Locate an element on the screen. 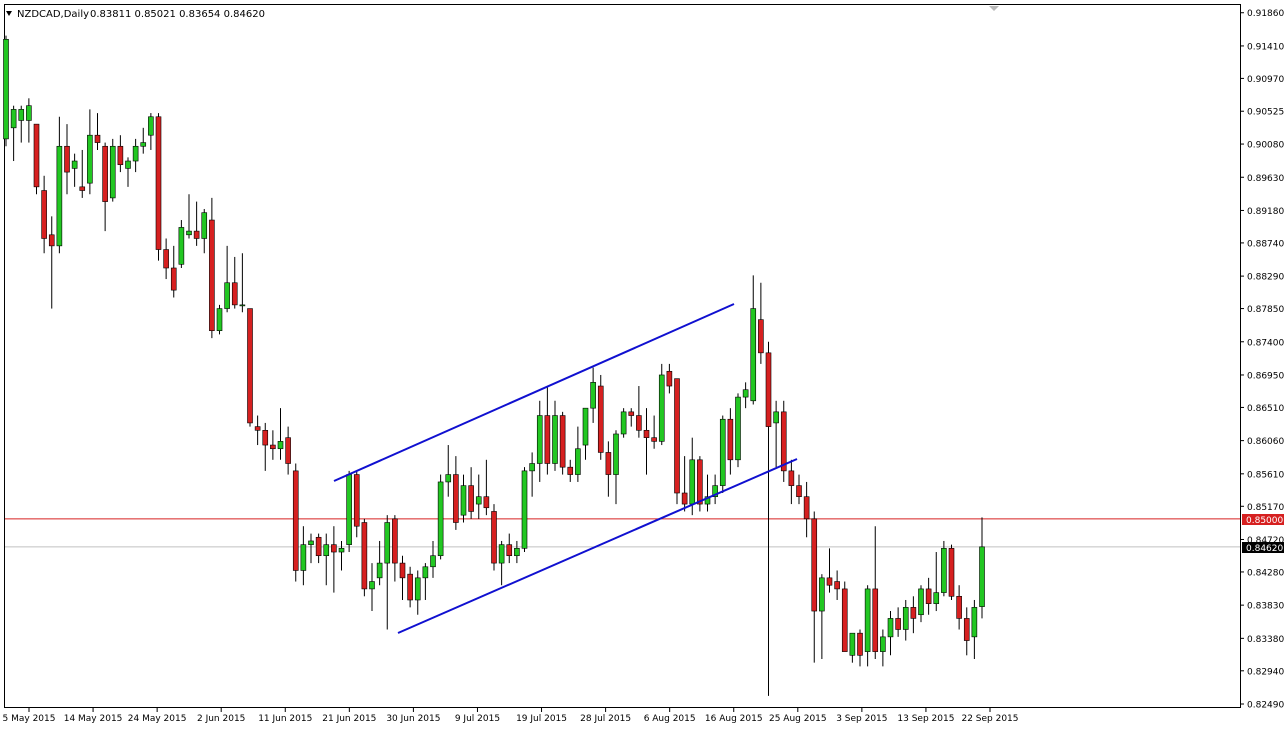 This screenshot has width=1287, height=732. x-tick-label: 13 Sep 2015 is located at coordinates (925, 719).